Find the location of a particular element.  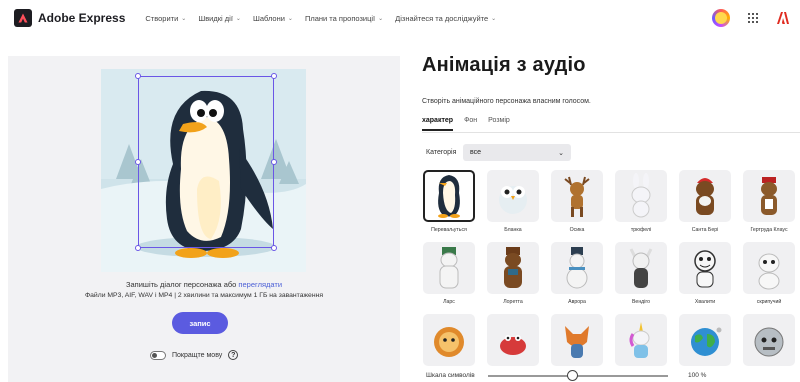

tabs-divider is located at coordinates (611, 132).